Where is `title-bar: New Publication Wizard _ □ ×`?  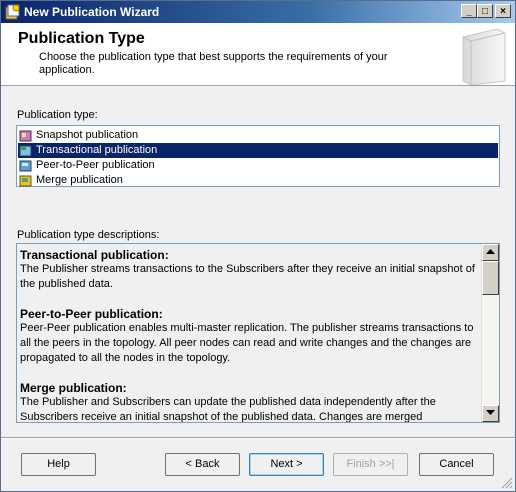 title-bar: New Publication Wizard _ □ × is located at coordinates (258, 12).